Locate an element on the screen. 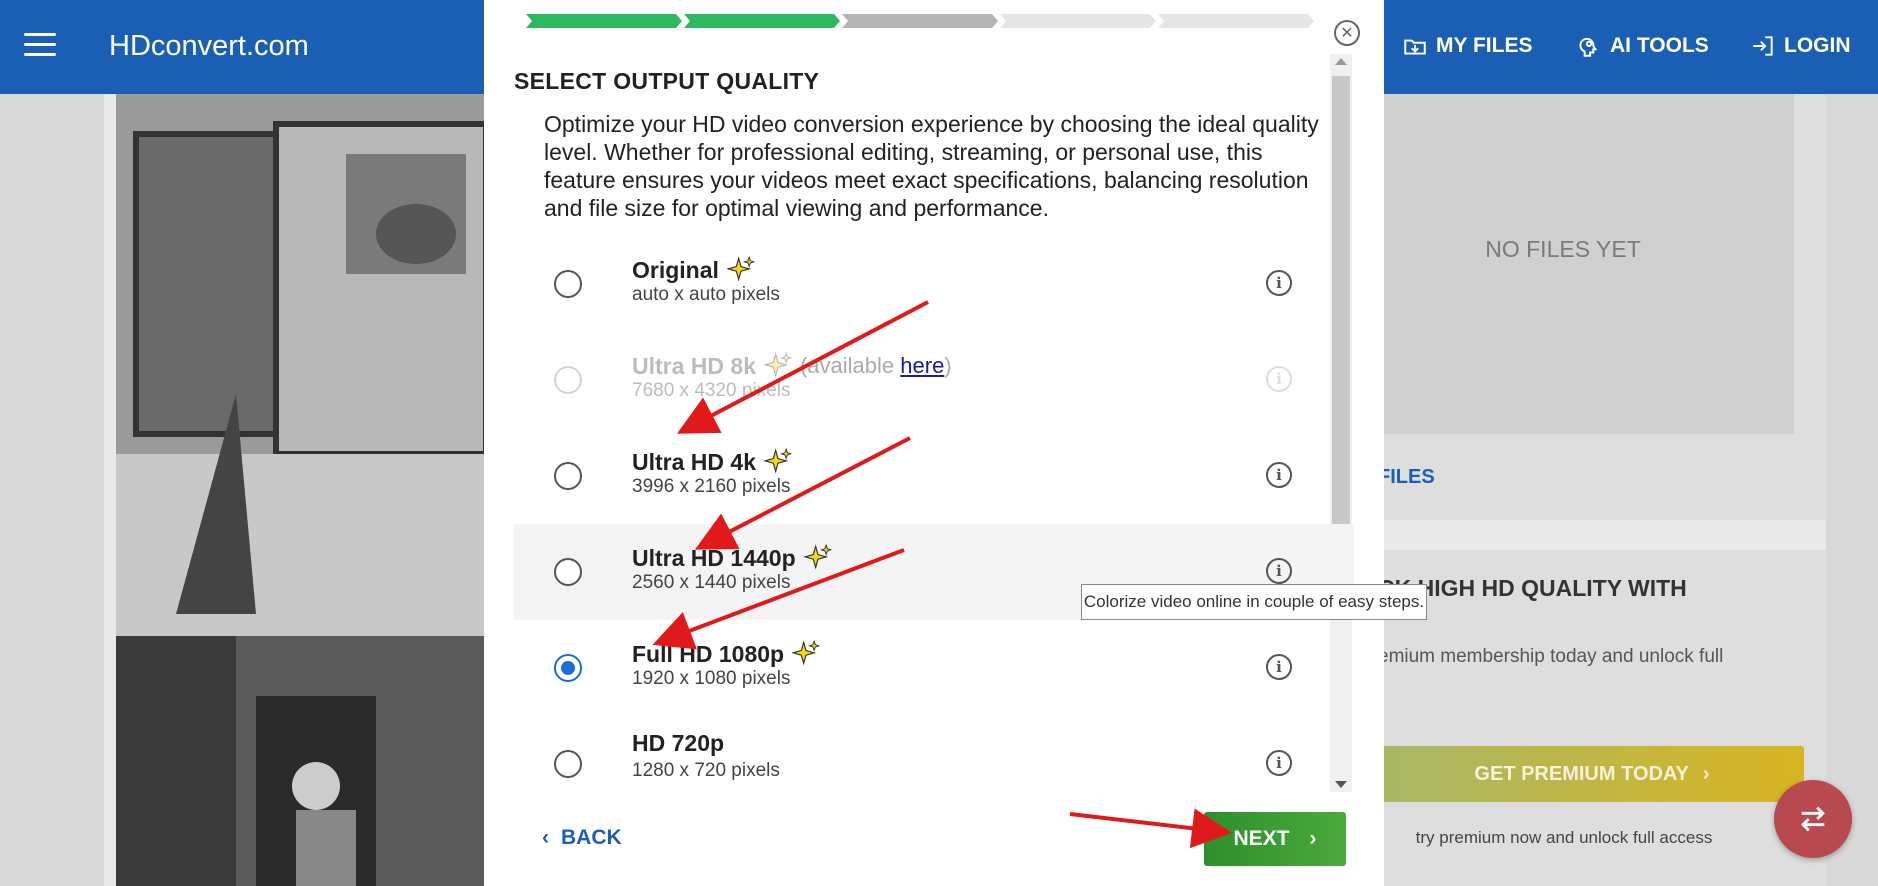 This screenshot has height=886, width=1878. option-ultra-hd-4k: Ultra HD 4k 3996 x 2160 pixels i is located at coordinates (934, 476).